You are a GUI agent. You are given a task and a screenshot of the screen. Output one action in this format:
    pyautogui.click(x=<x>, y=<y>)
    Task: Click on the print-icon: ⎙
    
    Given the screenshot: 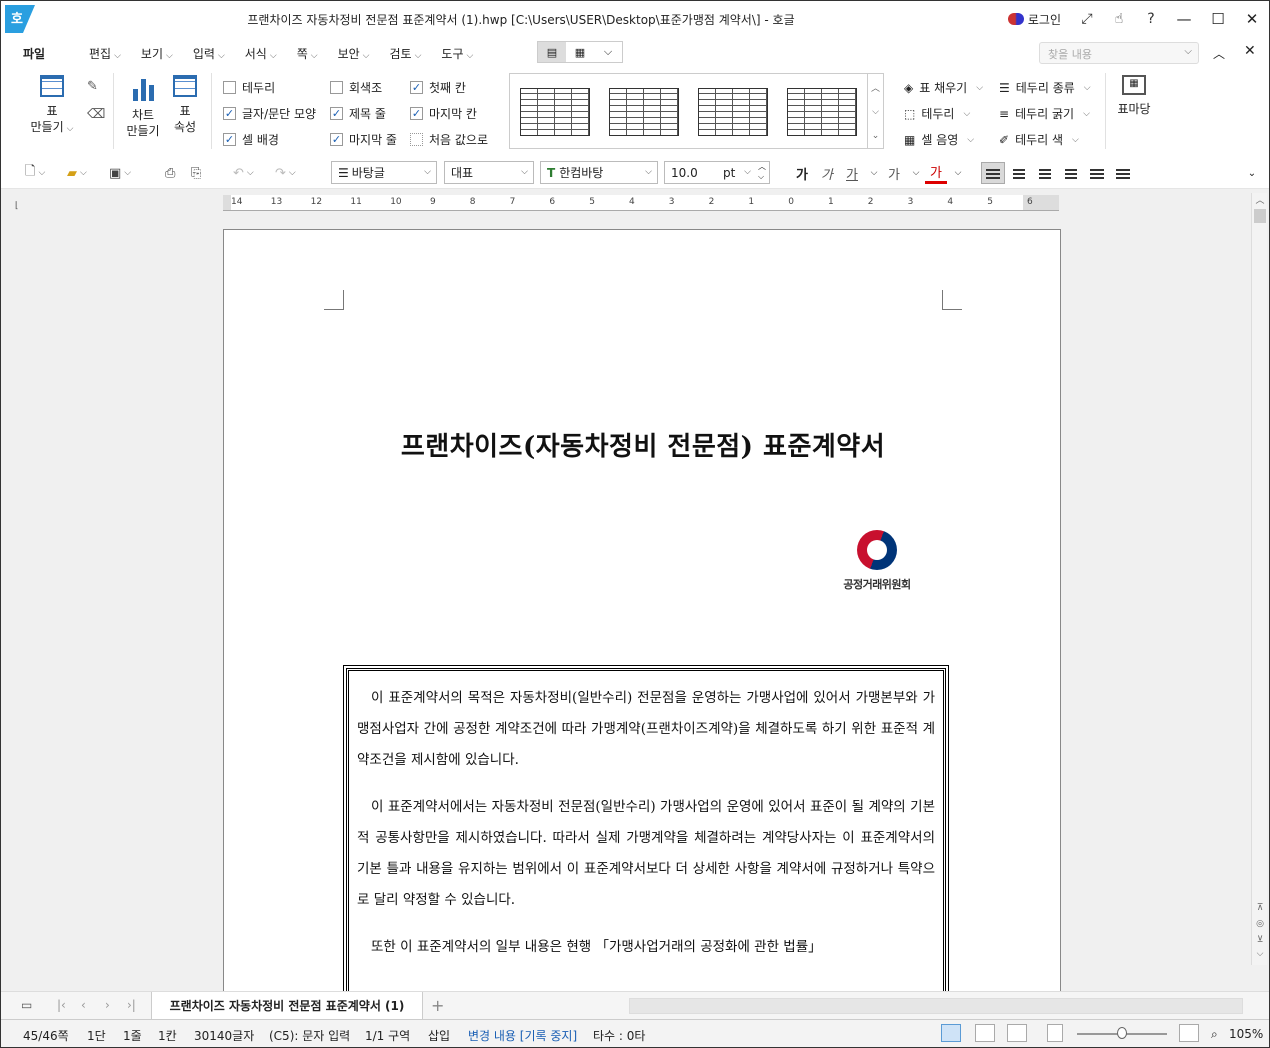 What is the action you would take?
    pyautogui.click(x=170, y=173)
    